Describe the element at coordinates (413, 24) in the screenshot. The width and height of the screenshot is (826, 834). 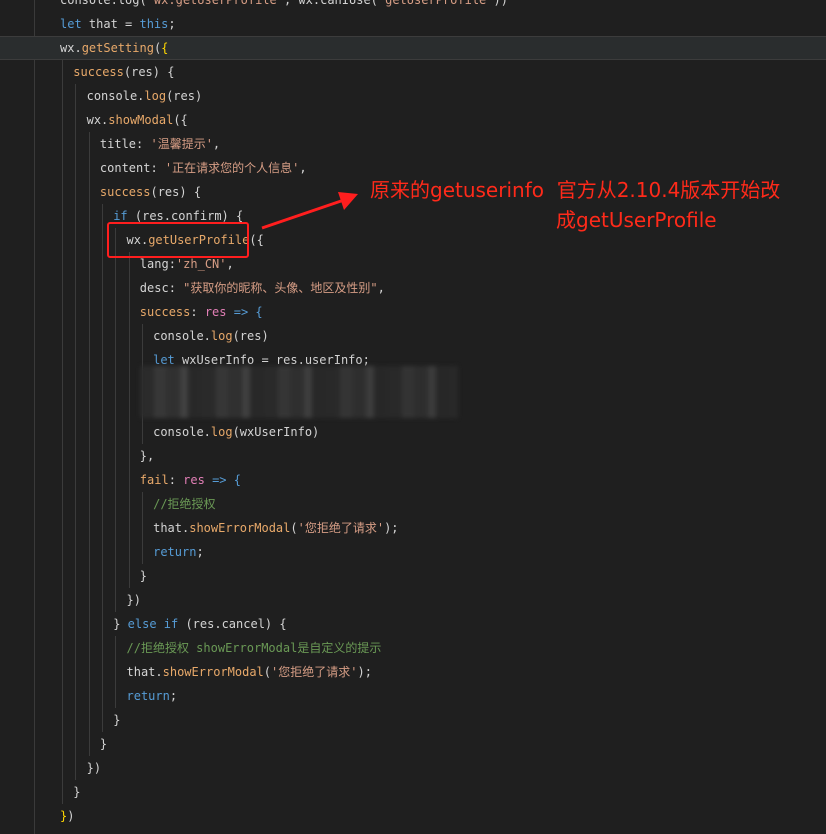
I see `code-line: let that = this;` at that location.